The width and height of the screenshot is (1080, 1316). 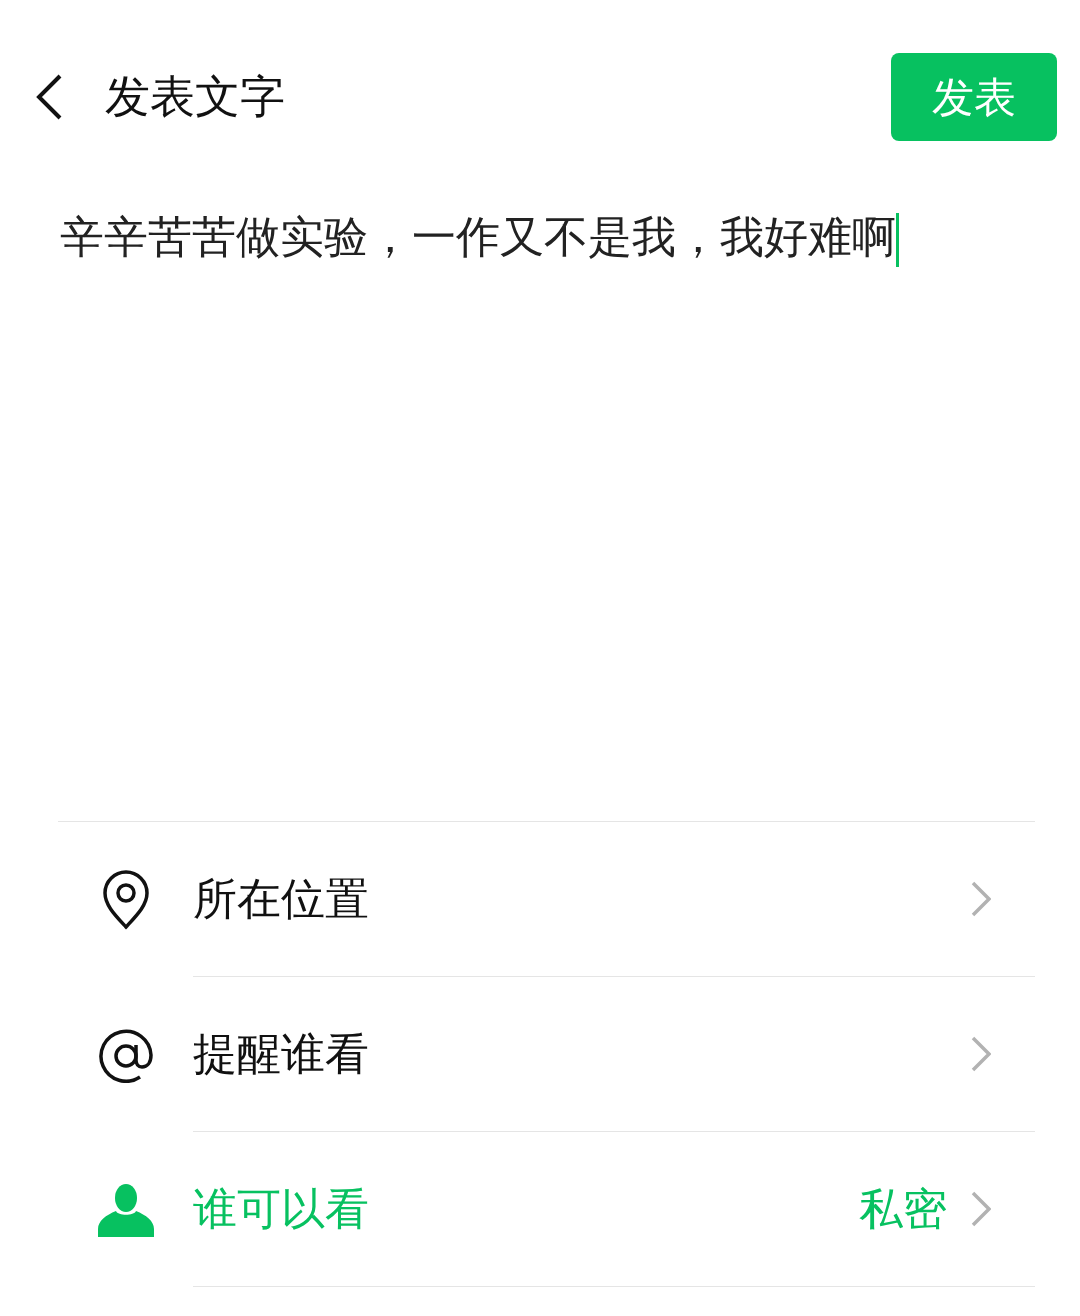 I want to click on at-sign-icon, so click(x=125, y=1054).